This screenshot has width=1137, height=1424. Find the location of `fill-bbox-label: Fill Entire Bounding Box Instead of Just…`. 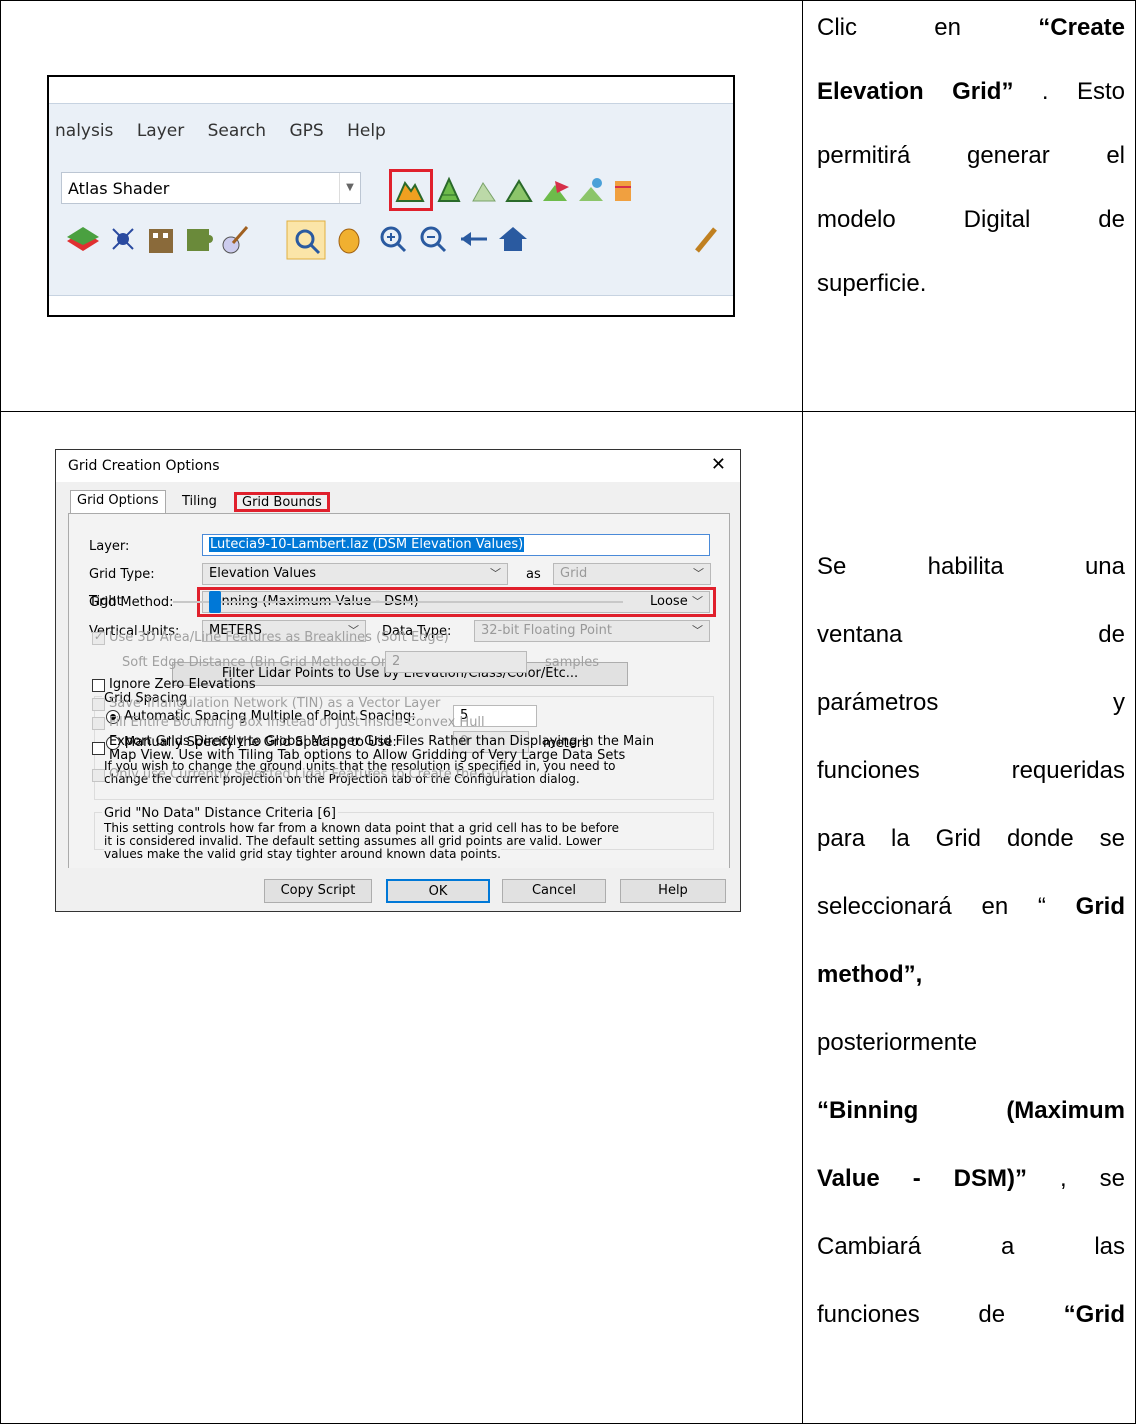

fill-bbox-label: Fill Entire Bounding Box Instead of Just… is located at coordinates (297, 722).